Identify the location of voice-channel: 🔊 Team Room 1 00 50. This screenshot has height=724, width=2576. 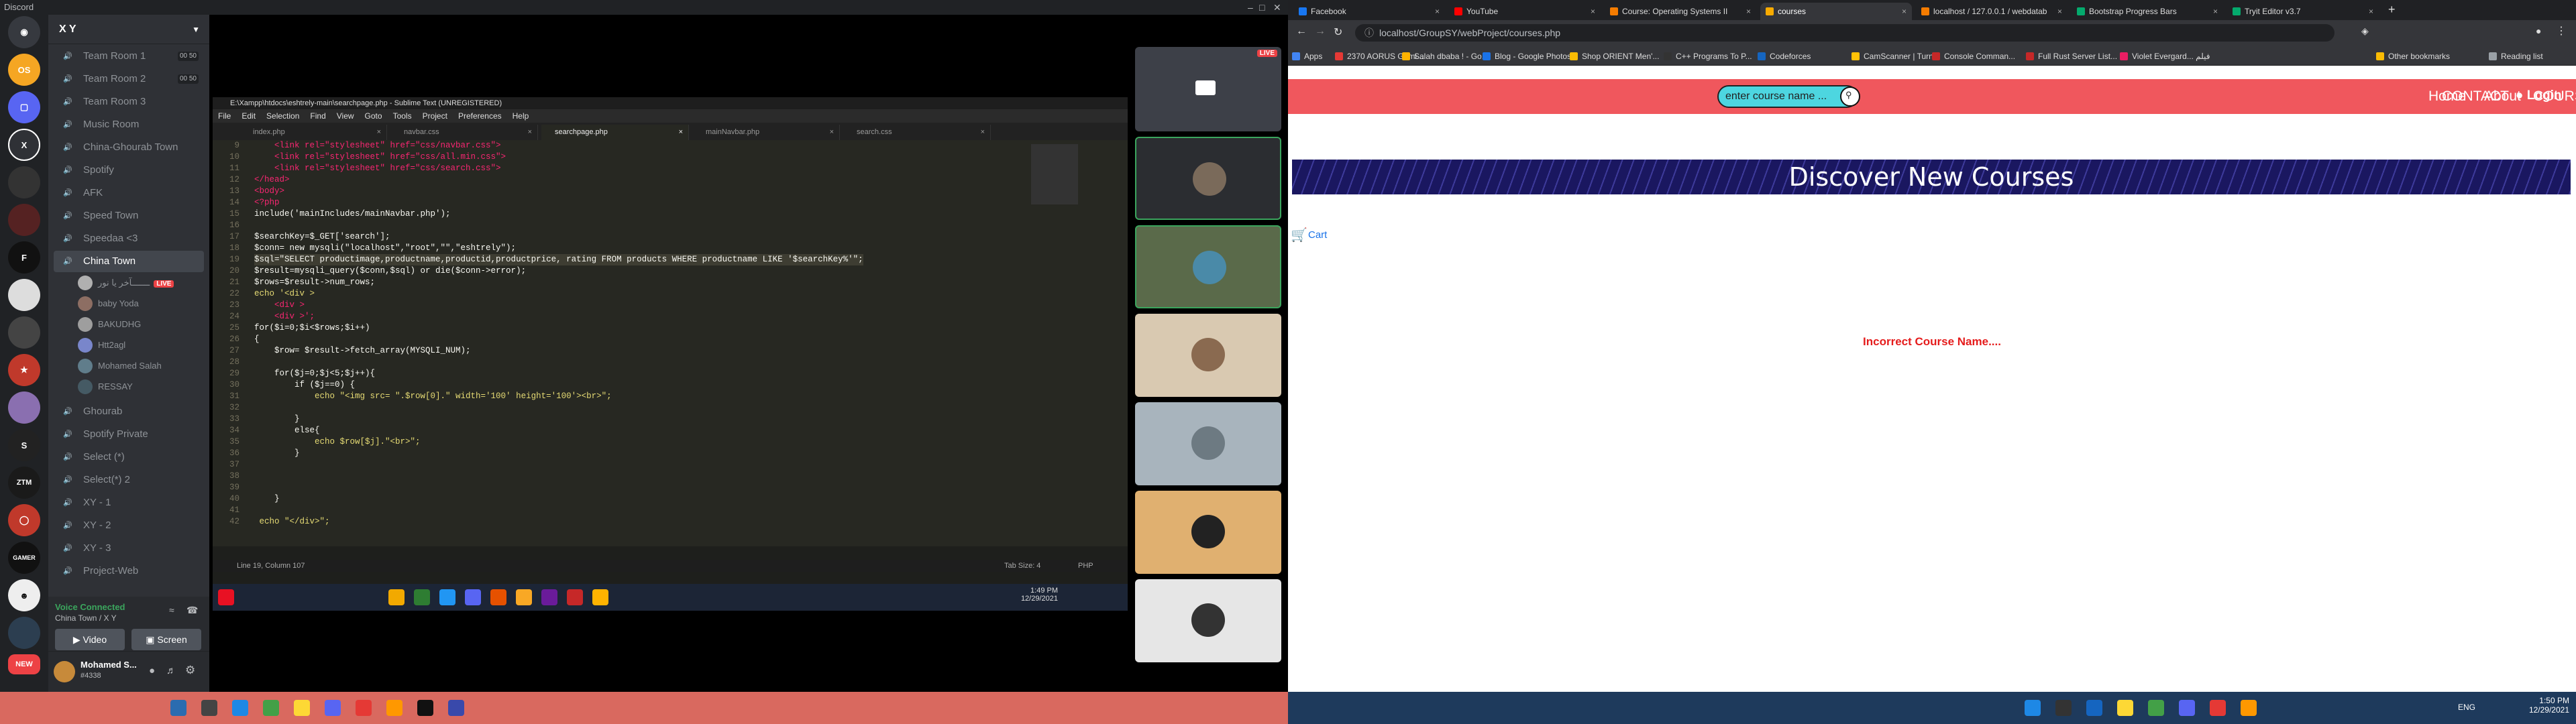
(129, 56).